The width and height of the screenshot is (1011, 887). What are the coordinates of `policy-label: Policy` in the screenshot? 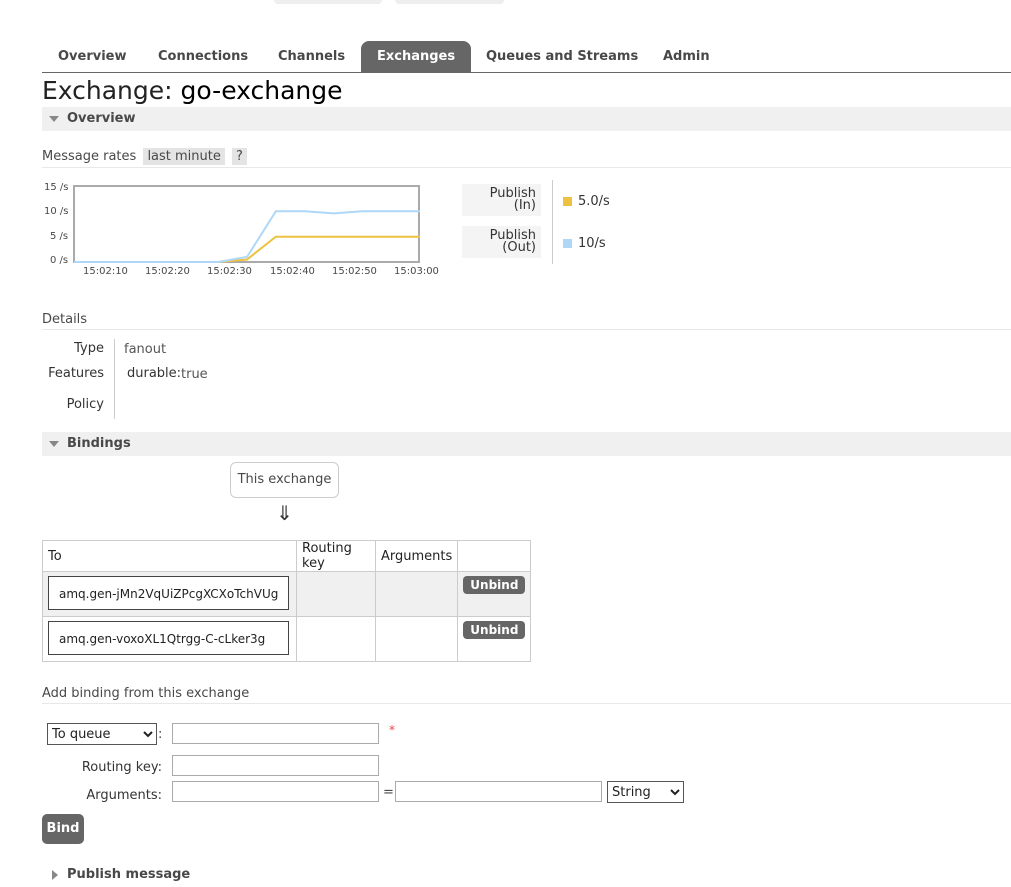 It's located at (85, 404).